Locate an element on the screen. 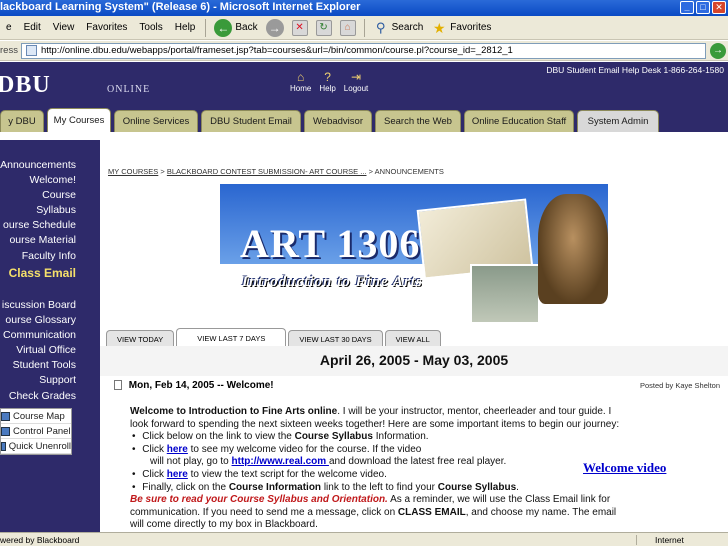  bullet-3-text: Click is located at coordinates (154, 474).